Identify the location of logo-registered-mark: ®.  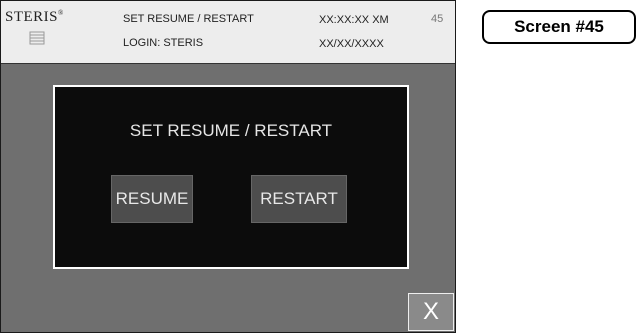
(61, 13).